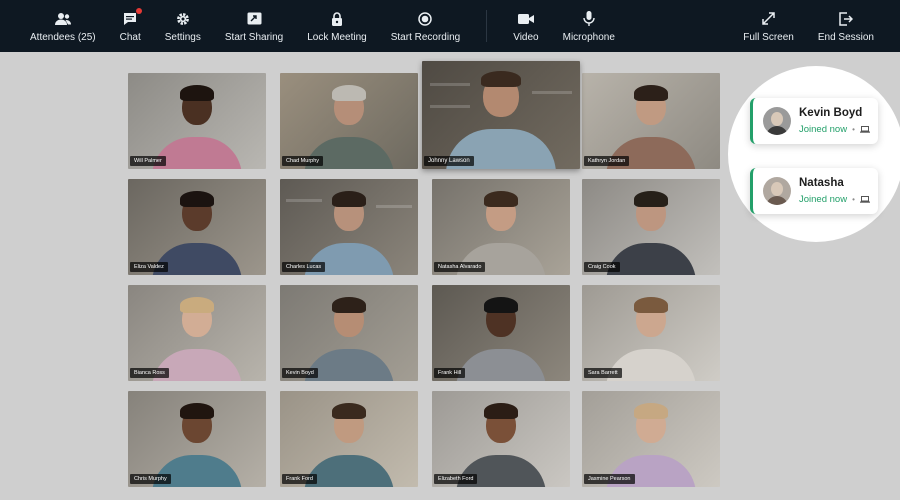 The height and width of the screenshot is (500, 900). Describe the element at coordinates (349, 121) in the screenshot. I see `participant-tile: Chad Murphy` at that location.